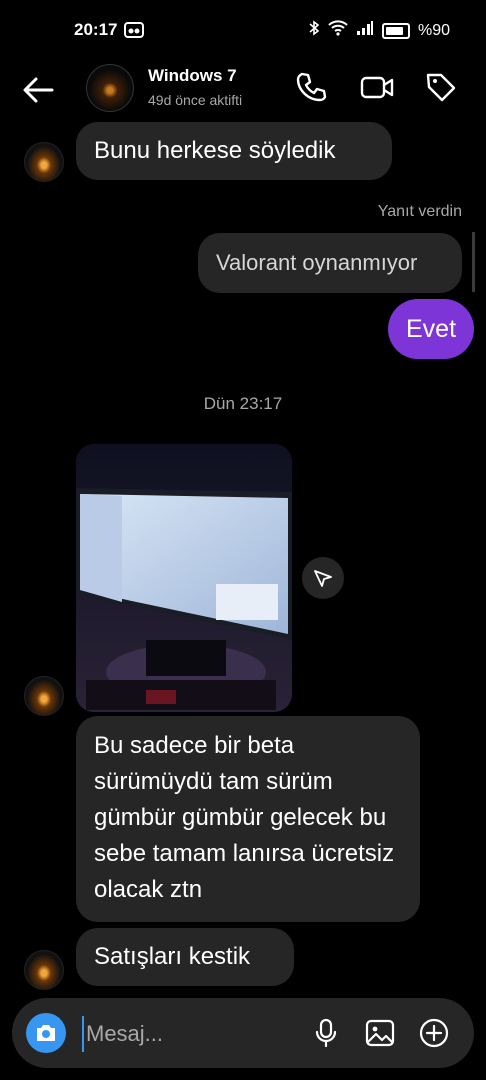  Describe the element at coordinates (40, 90) in the screenshot. I see `back-arrow-icon` at that location.